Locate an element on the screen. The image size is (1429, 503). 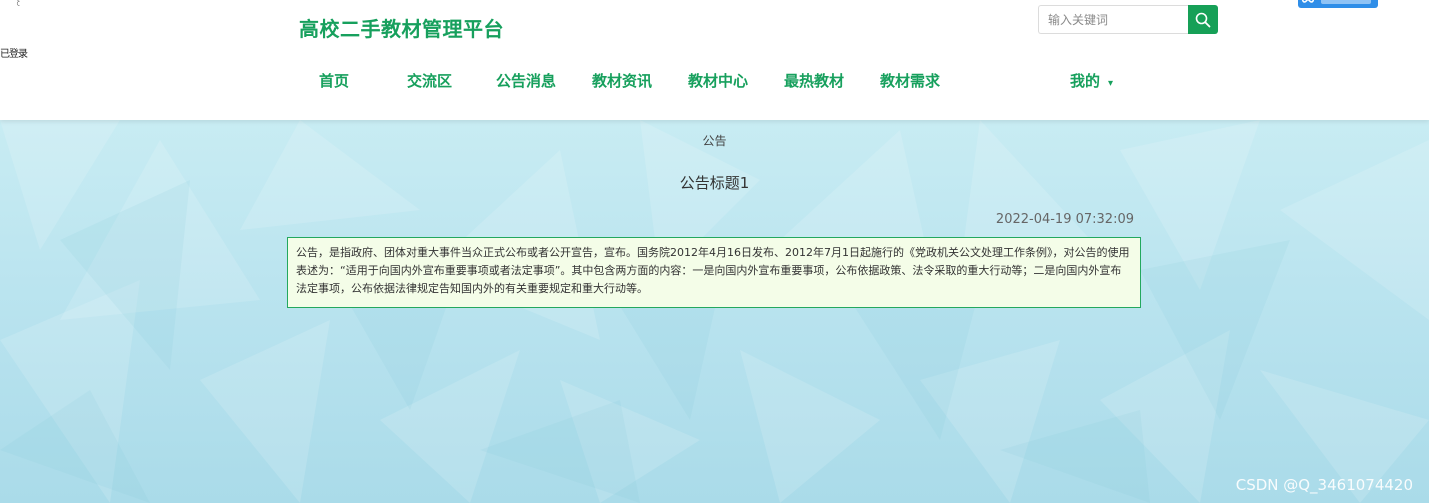
user-badge is located at coordinates (1338, 4).